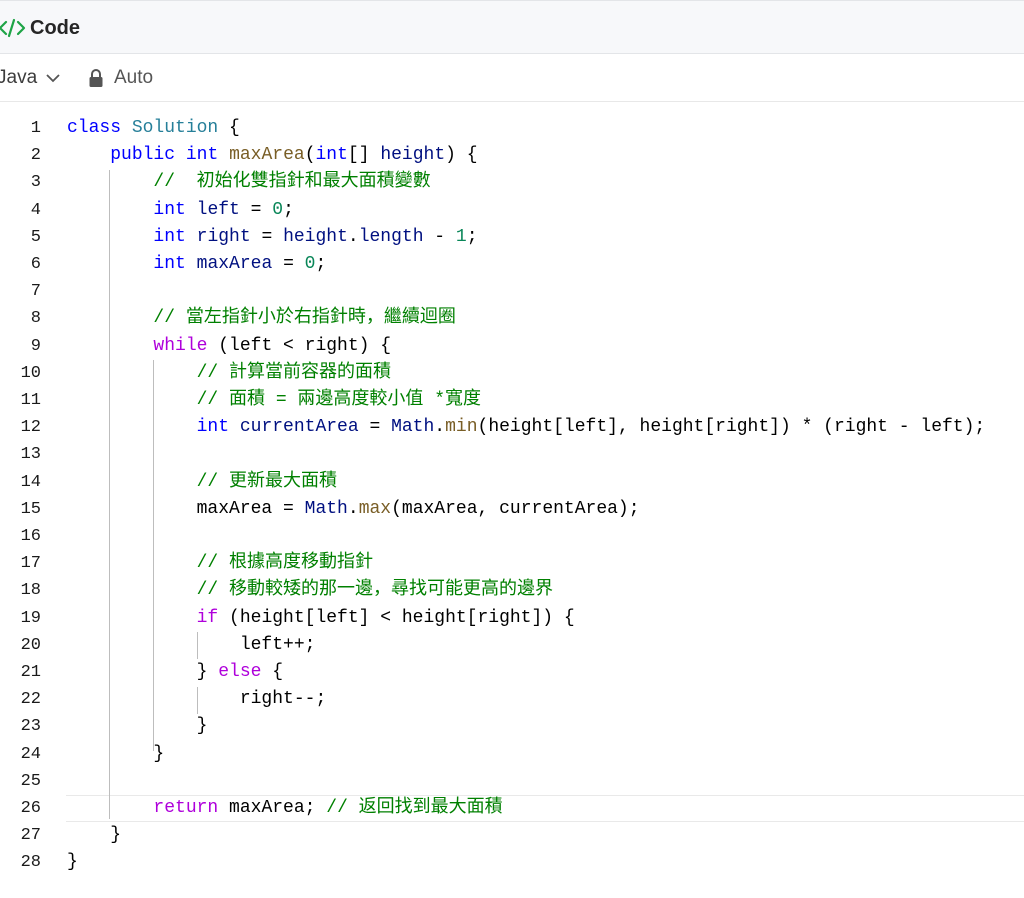  What do you see at coordinates (292, 182) in the screenshot?
I see `code-token: // 初始化雙指針和最大面積變數` at bounding box center [292, 182].